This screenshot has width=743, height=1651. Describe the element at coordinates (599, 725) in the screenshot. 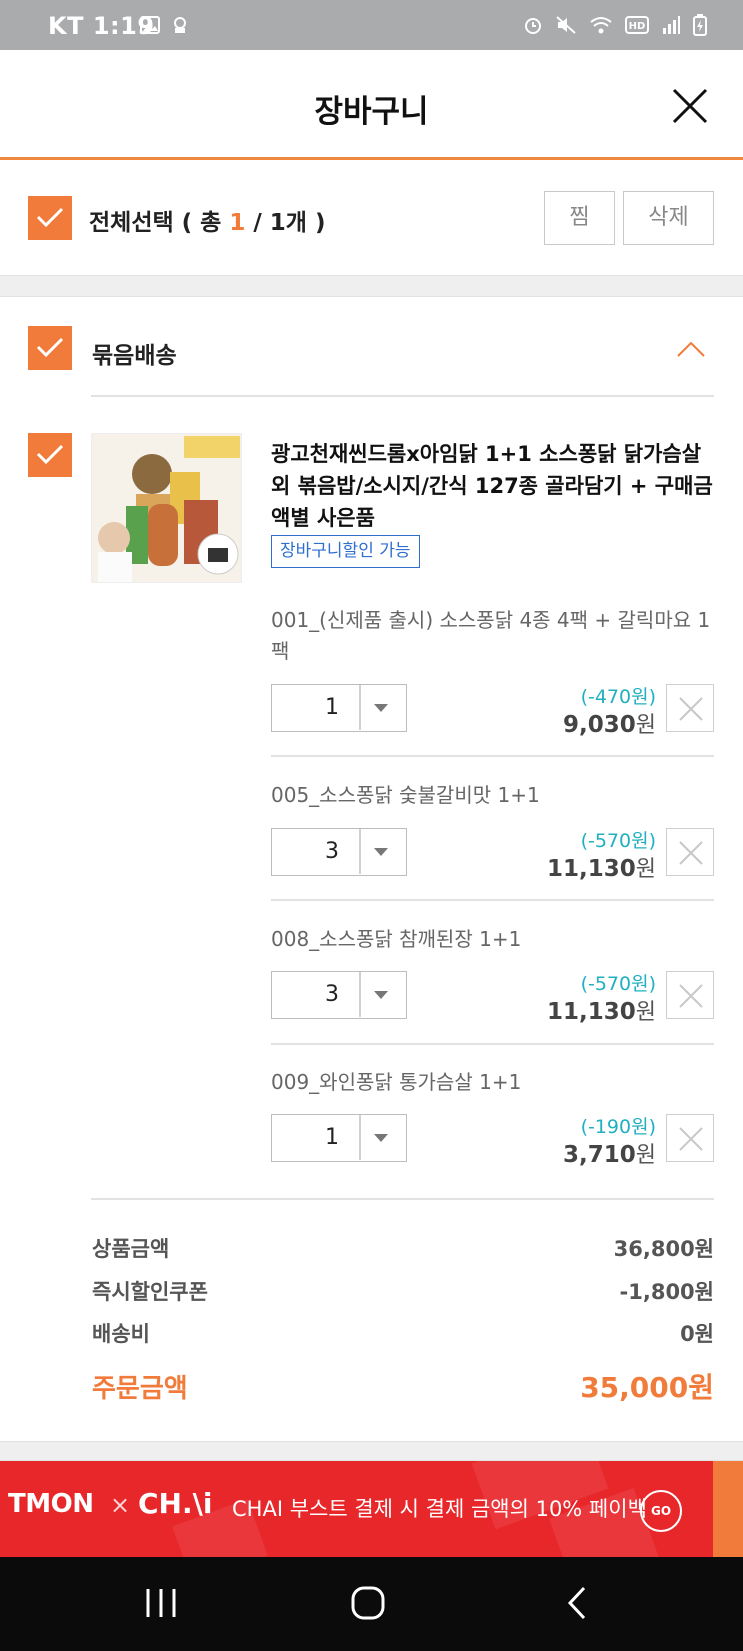

I see `option-price-value: 9,030` at that location.